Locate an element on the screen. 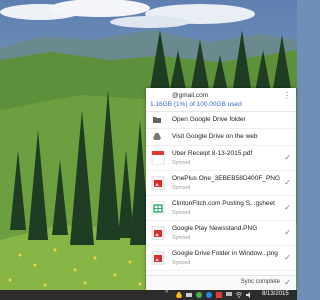 The width and height of the screenshot is (320, 300). taskbar: ^ 8/13/2015 is located at coordinates (148, 295).